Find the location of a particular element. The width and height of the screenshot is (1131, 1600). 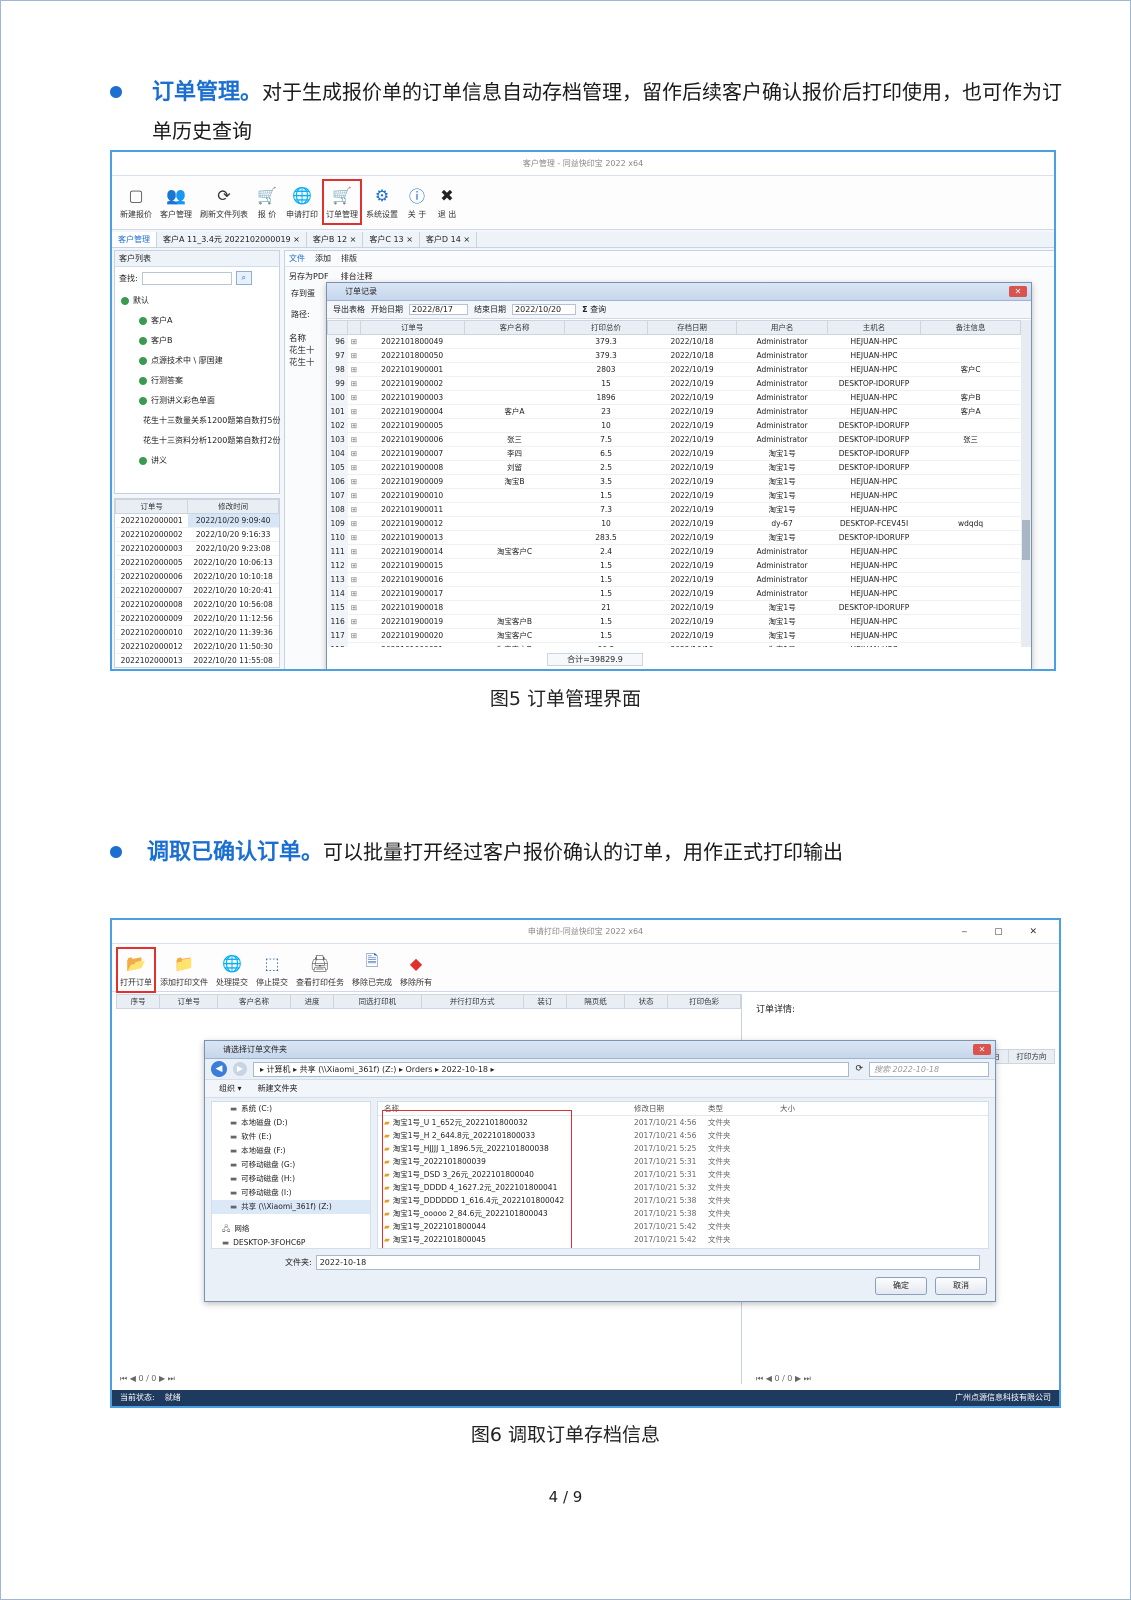

table-row: 2022102000012 2022/10/20 11:50:30 is located at coordinates (197, 646).